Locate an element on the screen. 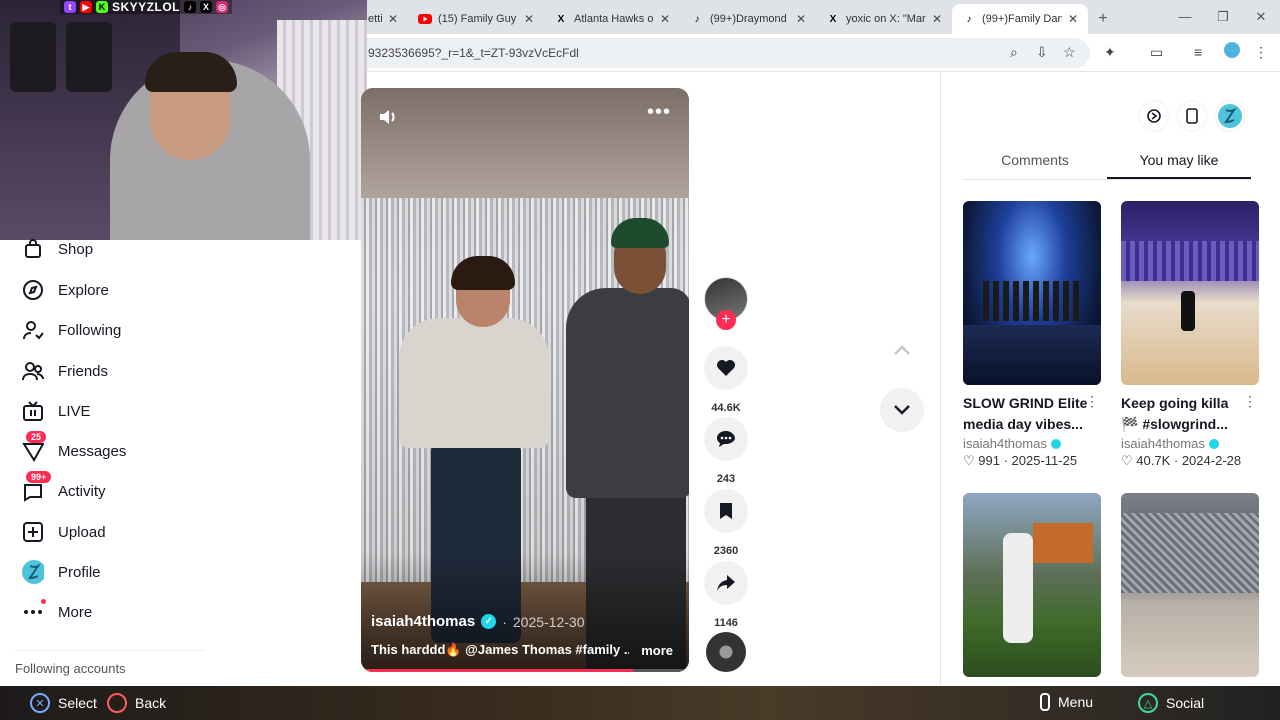  back-hint: Back is located at coordinates (136, 703).